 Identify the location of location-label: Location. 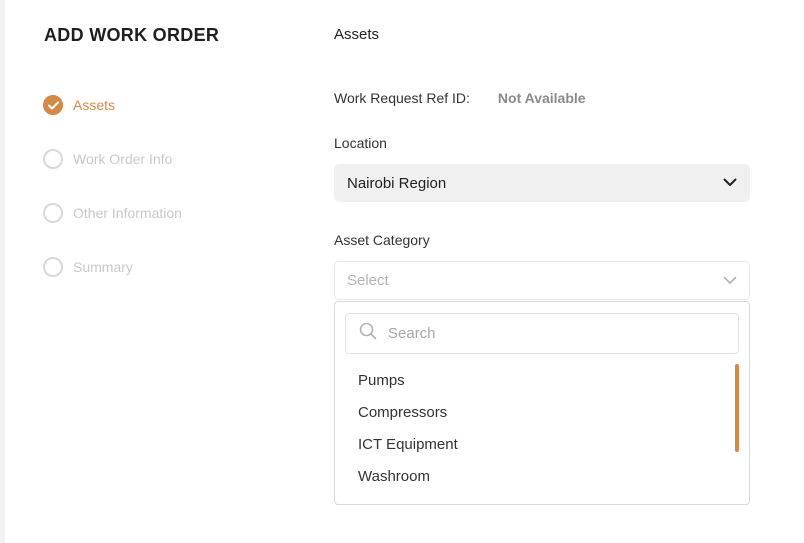
(360, 143).